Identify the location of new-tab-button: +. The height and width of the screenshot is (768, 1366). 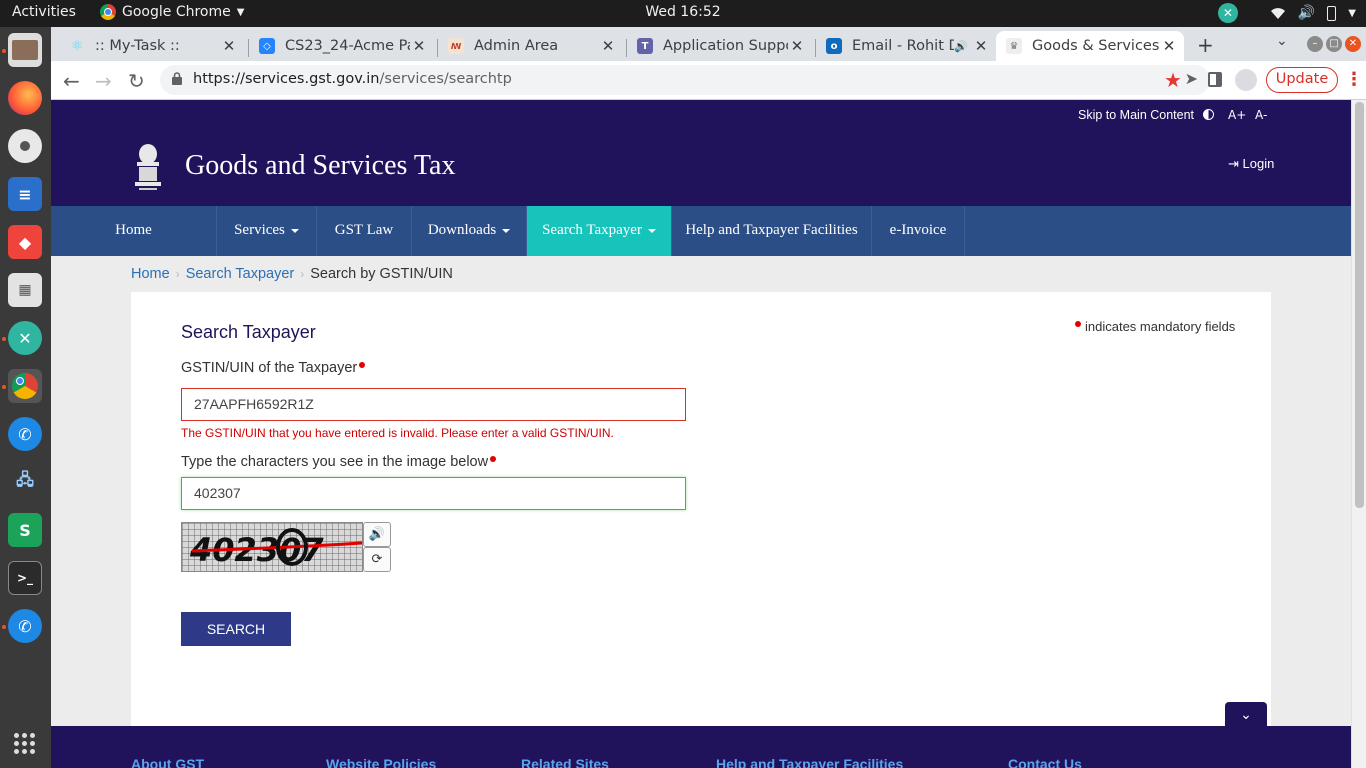
(1205, 45).